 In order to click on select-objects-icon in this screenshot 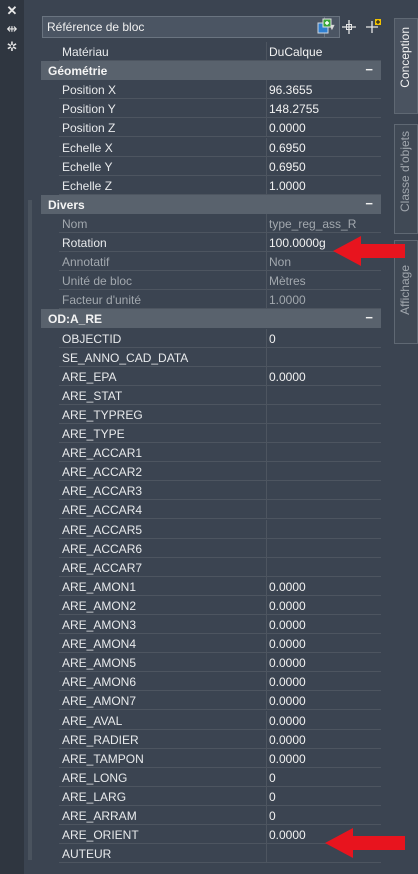, I will do `click(349, 27)`.